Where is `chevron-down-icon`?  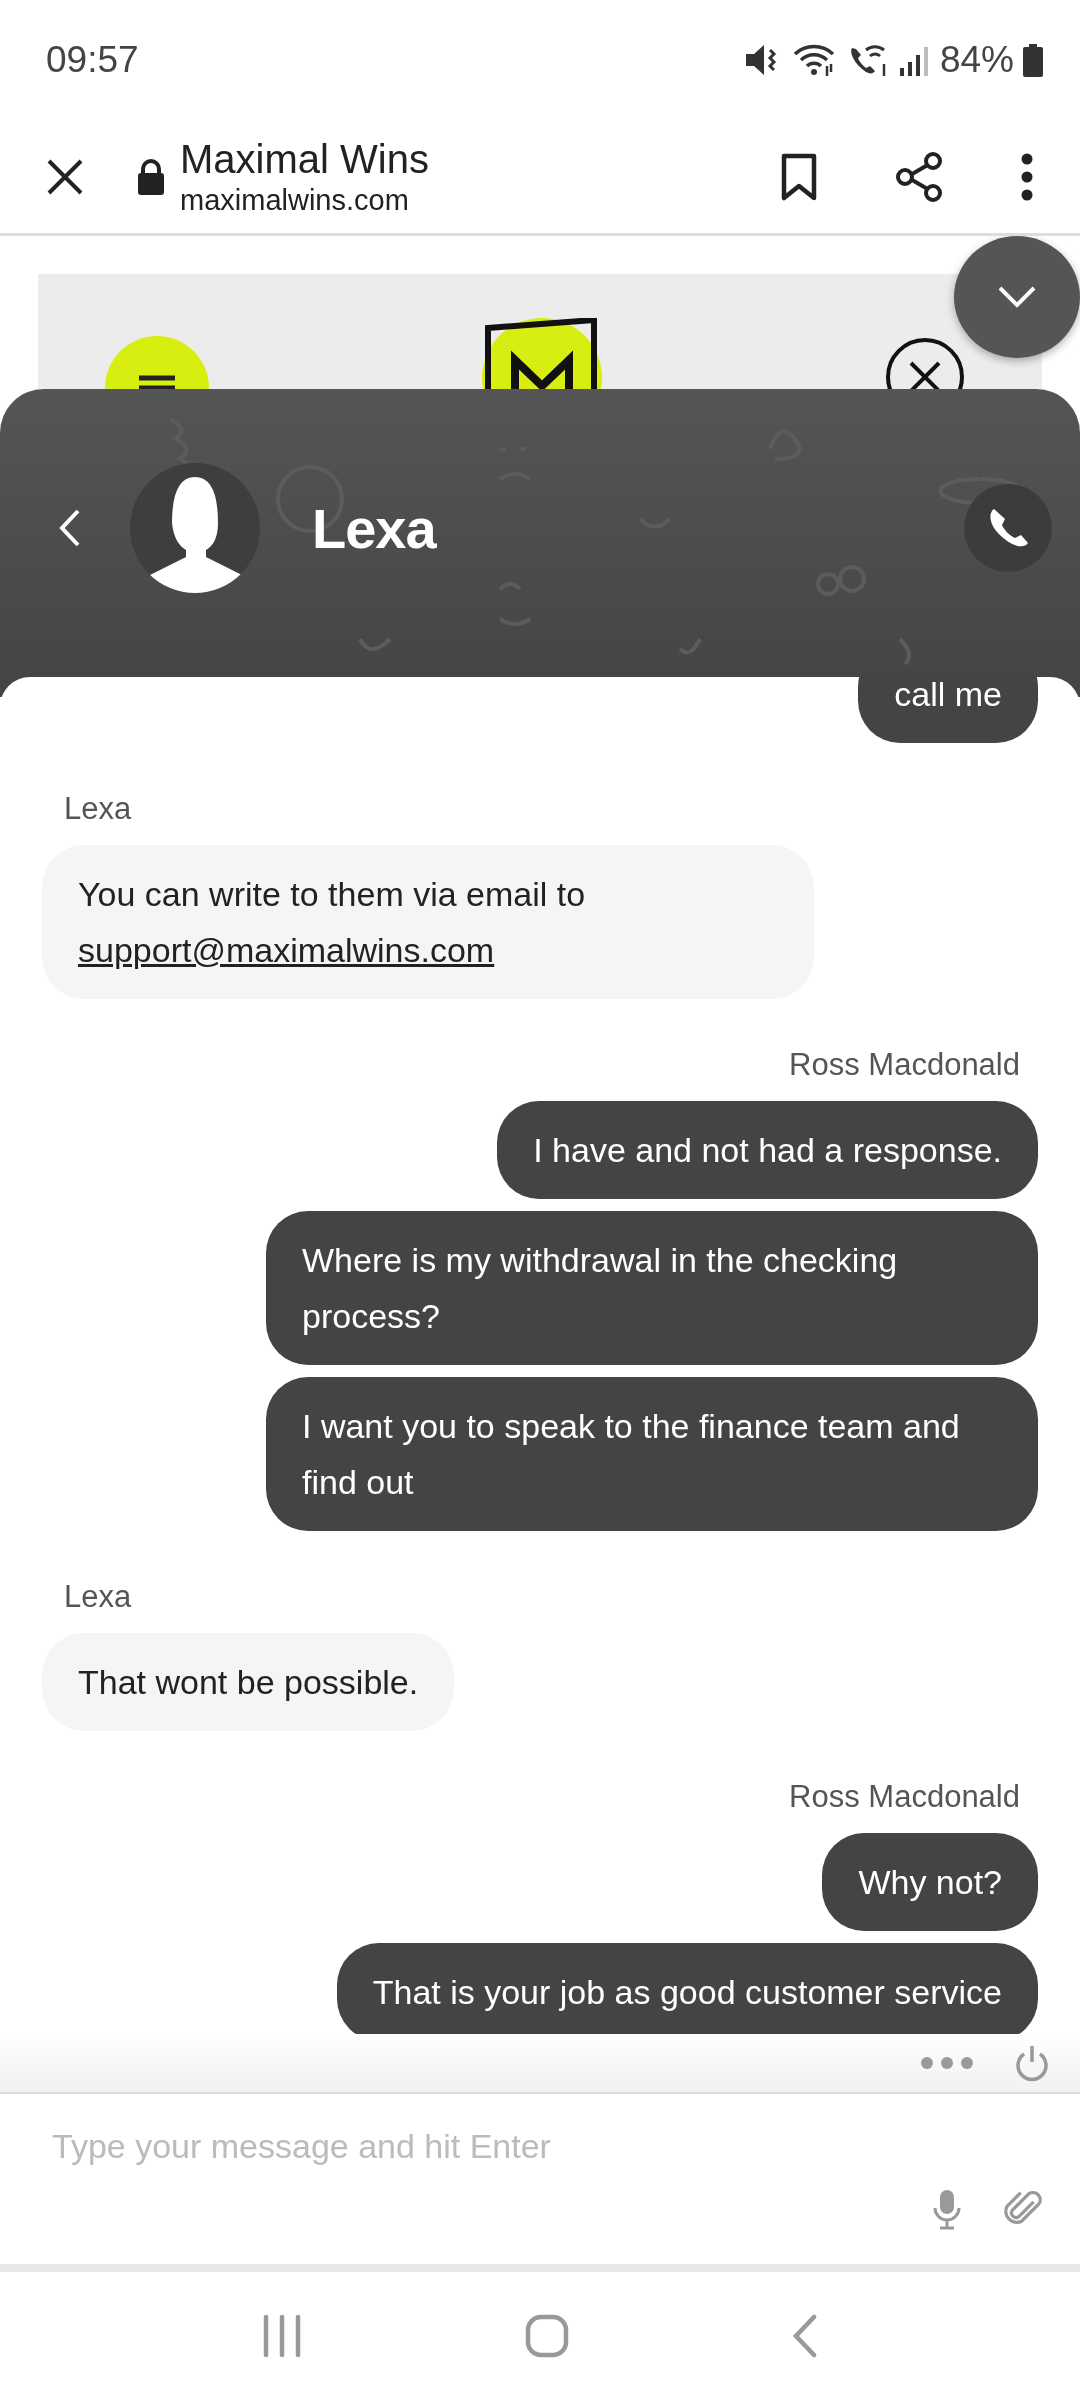 chevron-down-icon is located at coordinates (1017, 297).